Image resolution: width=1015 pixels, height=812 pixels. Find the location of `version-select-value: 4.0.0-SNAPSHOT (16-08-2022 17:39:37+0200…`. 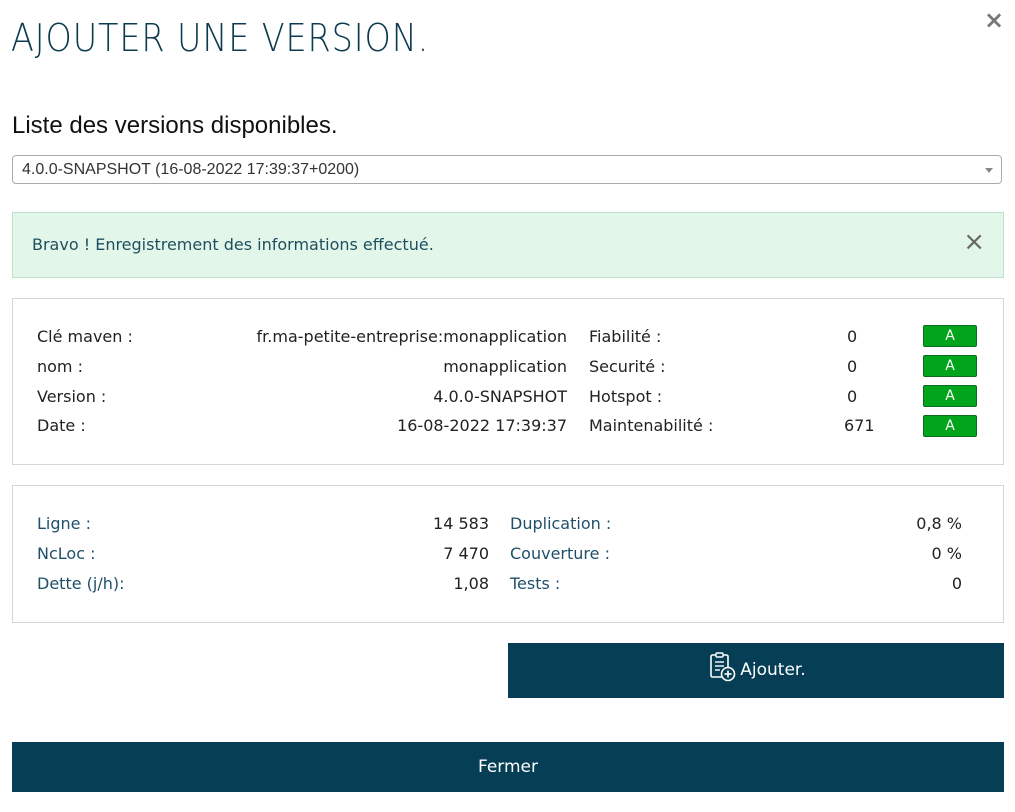

version-select-value: 4.0.0-SNAPSHOT (16-08-2022 17:39:37+0200… is located at coordinates (191, 169).